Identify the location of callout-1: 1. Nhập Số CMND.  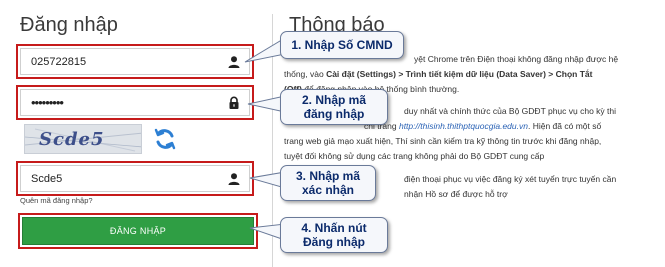
(342, 45).